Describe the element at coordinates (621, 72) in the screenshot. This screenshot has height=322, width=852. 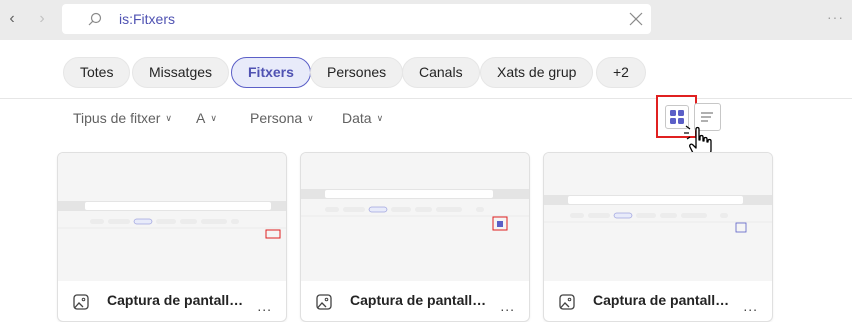
I see `chip-more: +2` at that location.